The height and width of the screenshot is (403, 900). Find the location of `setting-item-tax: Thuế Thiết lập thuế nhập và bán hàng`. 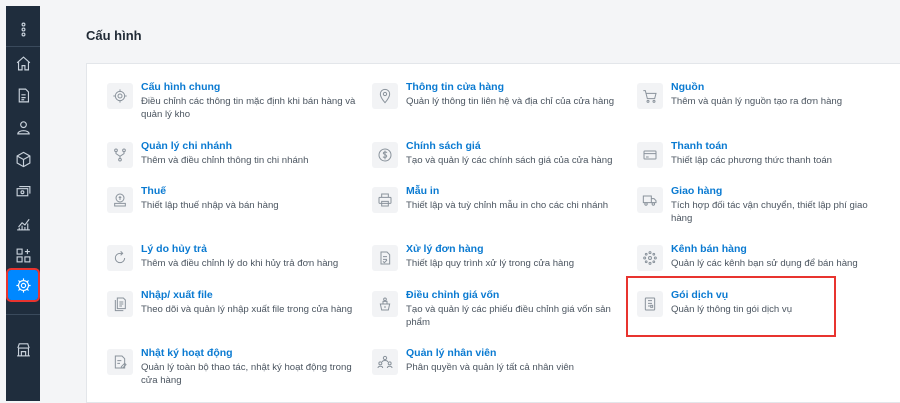

setting-item-tax: Thuế Thiết lập thuế nhập và bán hàng is located at coordinates (232, 199).